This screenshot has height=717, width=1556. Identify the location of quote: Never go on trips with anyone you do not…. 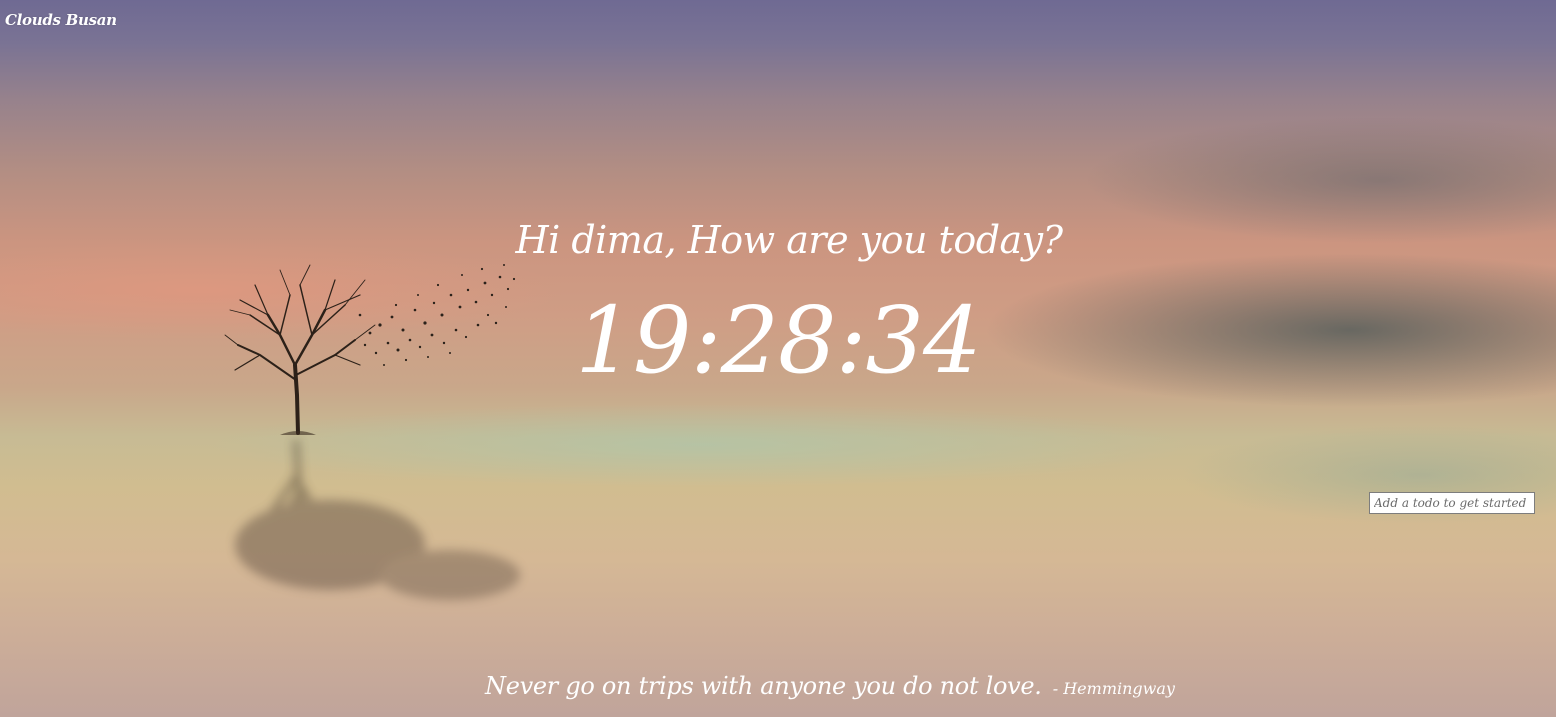
(778, 686).